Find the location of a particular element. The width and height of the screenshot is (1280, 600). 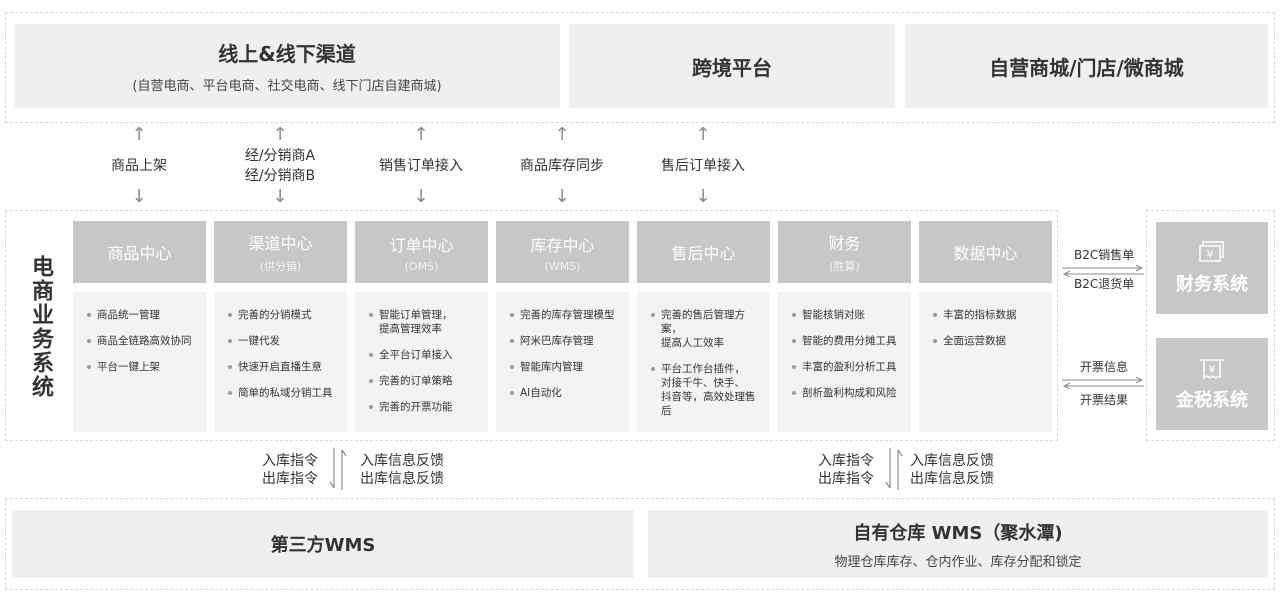

channel-flow: ↑ 售后订单接入 ↓ is located at coordinates (703, 166).